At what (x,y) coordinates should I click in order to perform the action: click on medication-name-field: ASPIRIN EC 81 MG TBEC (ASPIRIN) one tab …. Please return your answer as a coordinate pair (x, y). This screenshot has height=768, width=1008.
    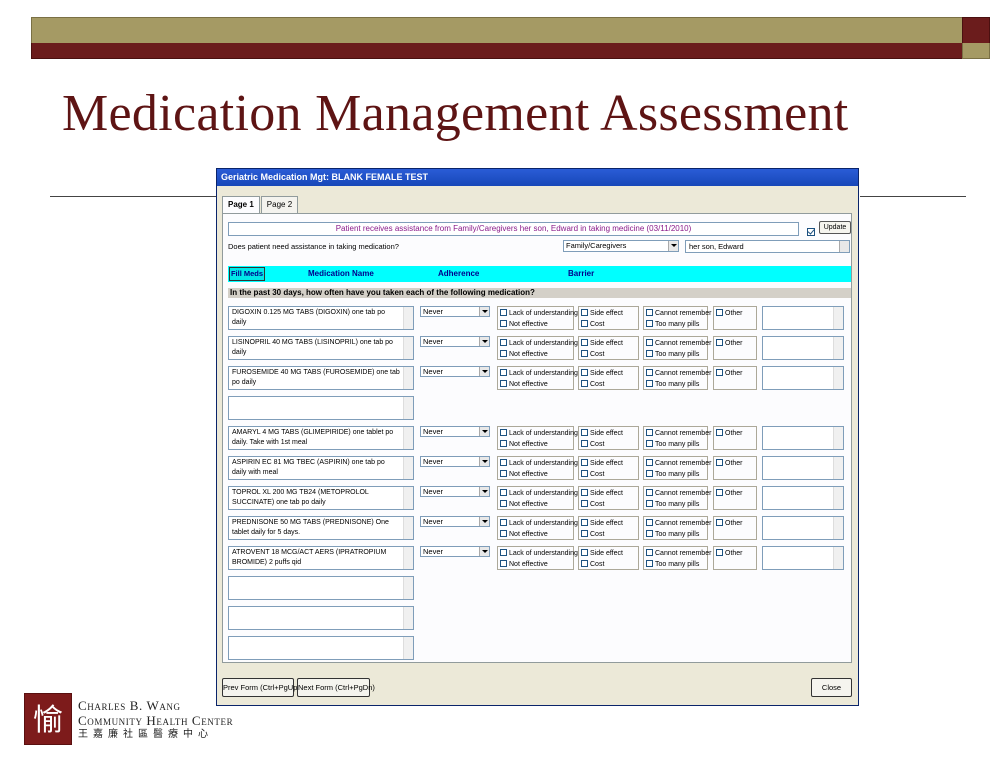
    Looking at the image, I should click on (321, 468).